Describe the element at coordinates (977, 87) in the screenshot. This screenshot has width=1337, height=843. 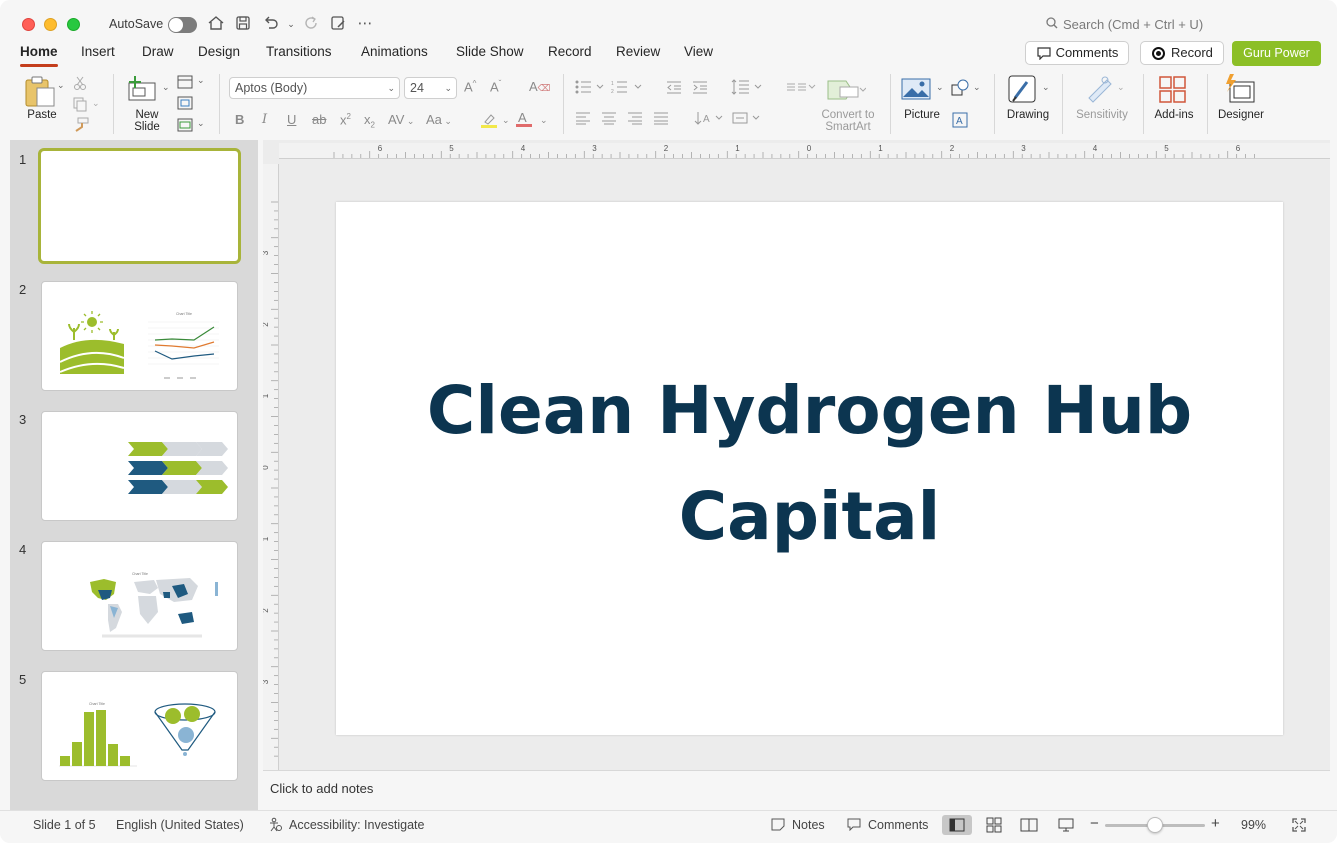
I see `shapes-dropdown-icon: ⌄` at that location.